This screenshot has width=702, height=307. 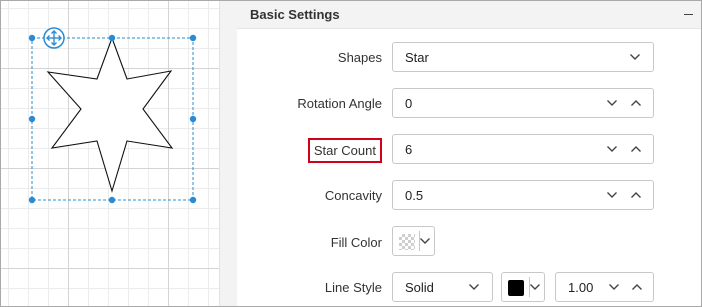 What do you see at coordinates (32, 119) in the screenshot?
I see `resize-handle-left` at bounding box center [32, 119].